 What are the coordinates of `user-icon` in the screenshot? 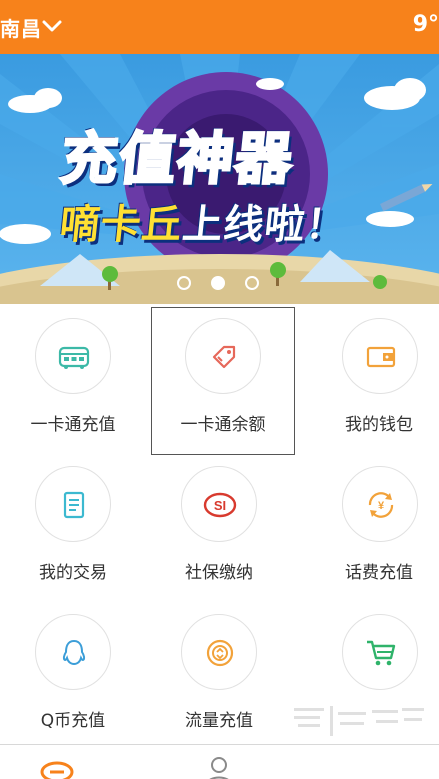 It's located at (219, 767).